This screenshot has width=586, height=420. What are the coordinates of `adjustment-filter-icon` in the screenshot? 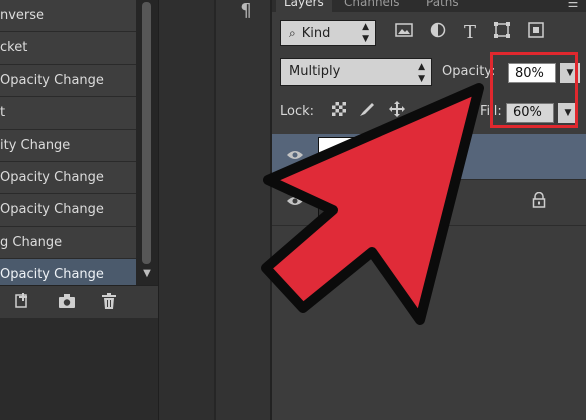 It's located at (438, 33).